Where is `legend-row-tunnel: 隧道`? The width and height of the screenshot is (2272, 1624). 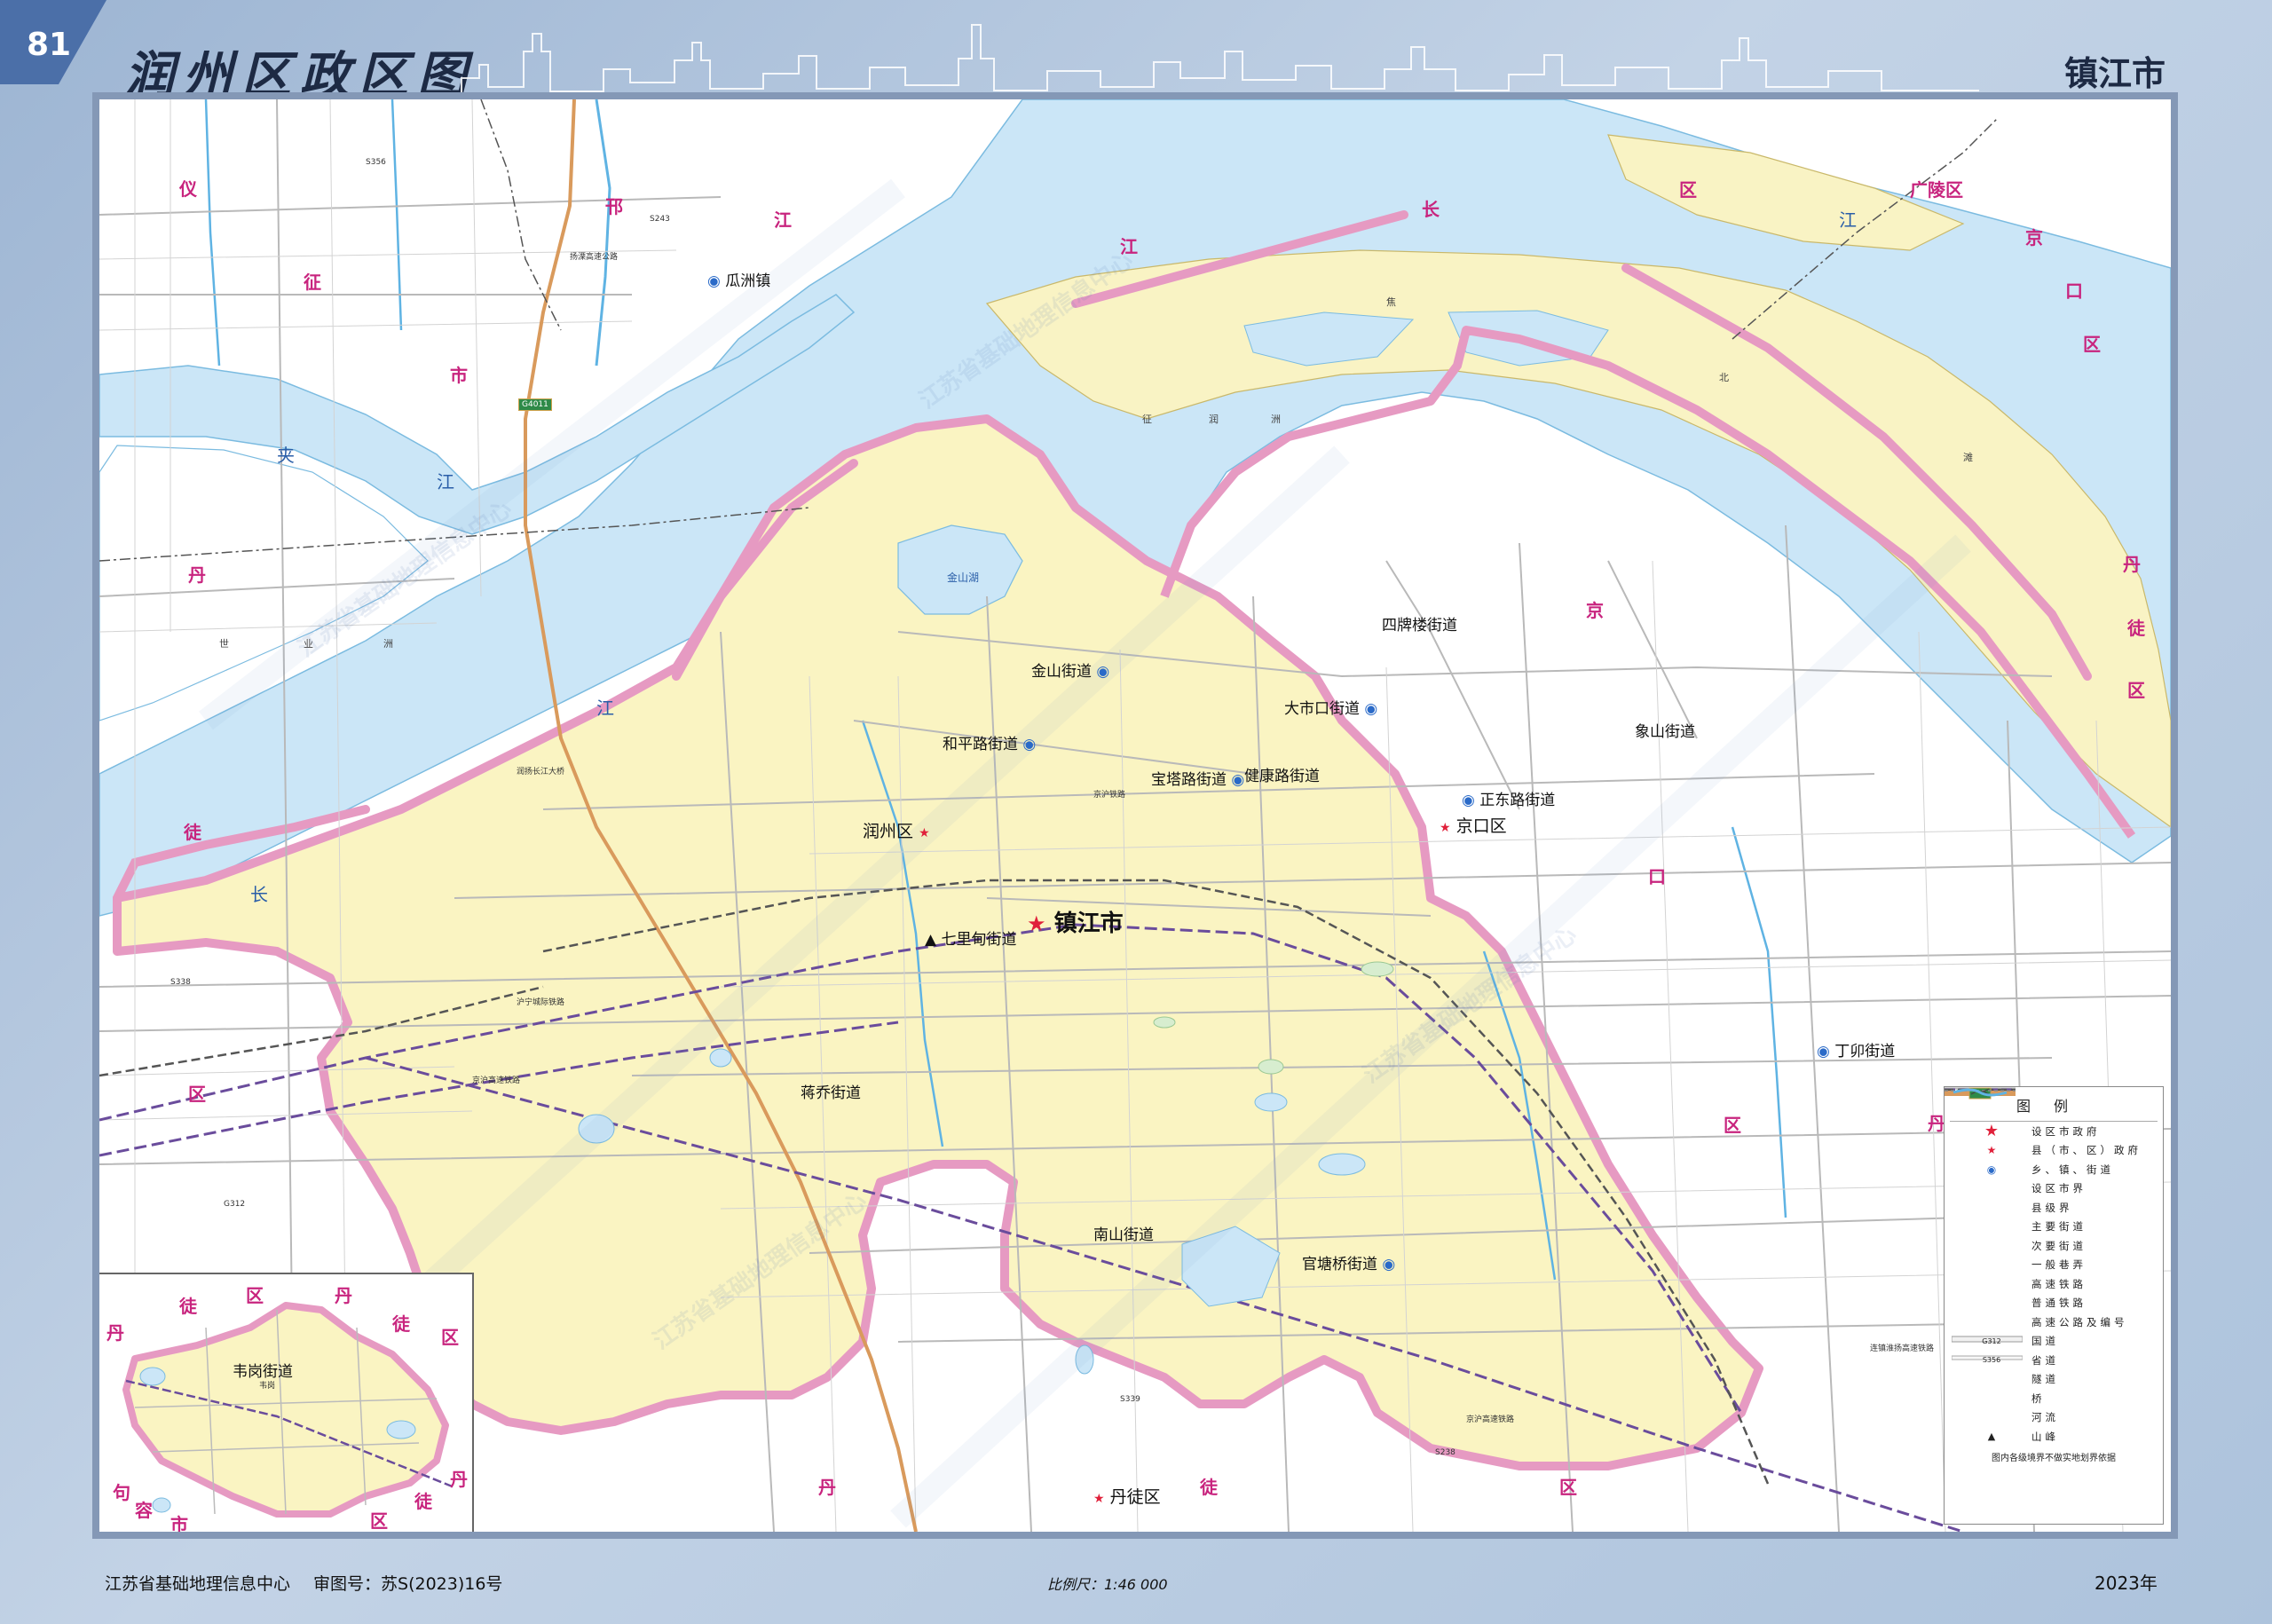
legend-row-tunnel: 隧道 is located at coordinates (2054, 1240).